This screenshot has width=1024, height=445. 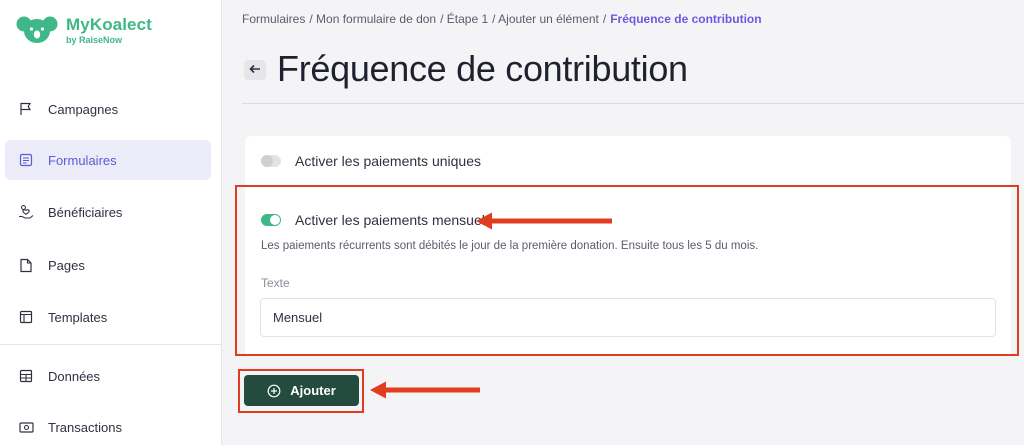 I want to click on add-button: Ajouter, so click(x=301, y=390).